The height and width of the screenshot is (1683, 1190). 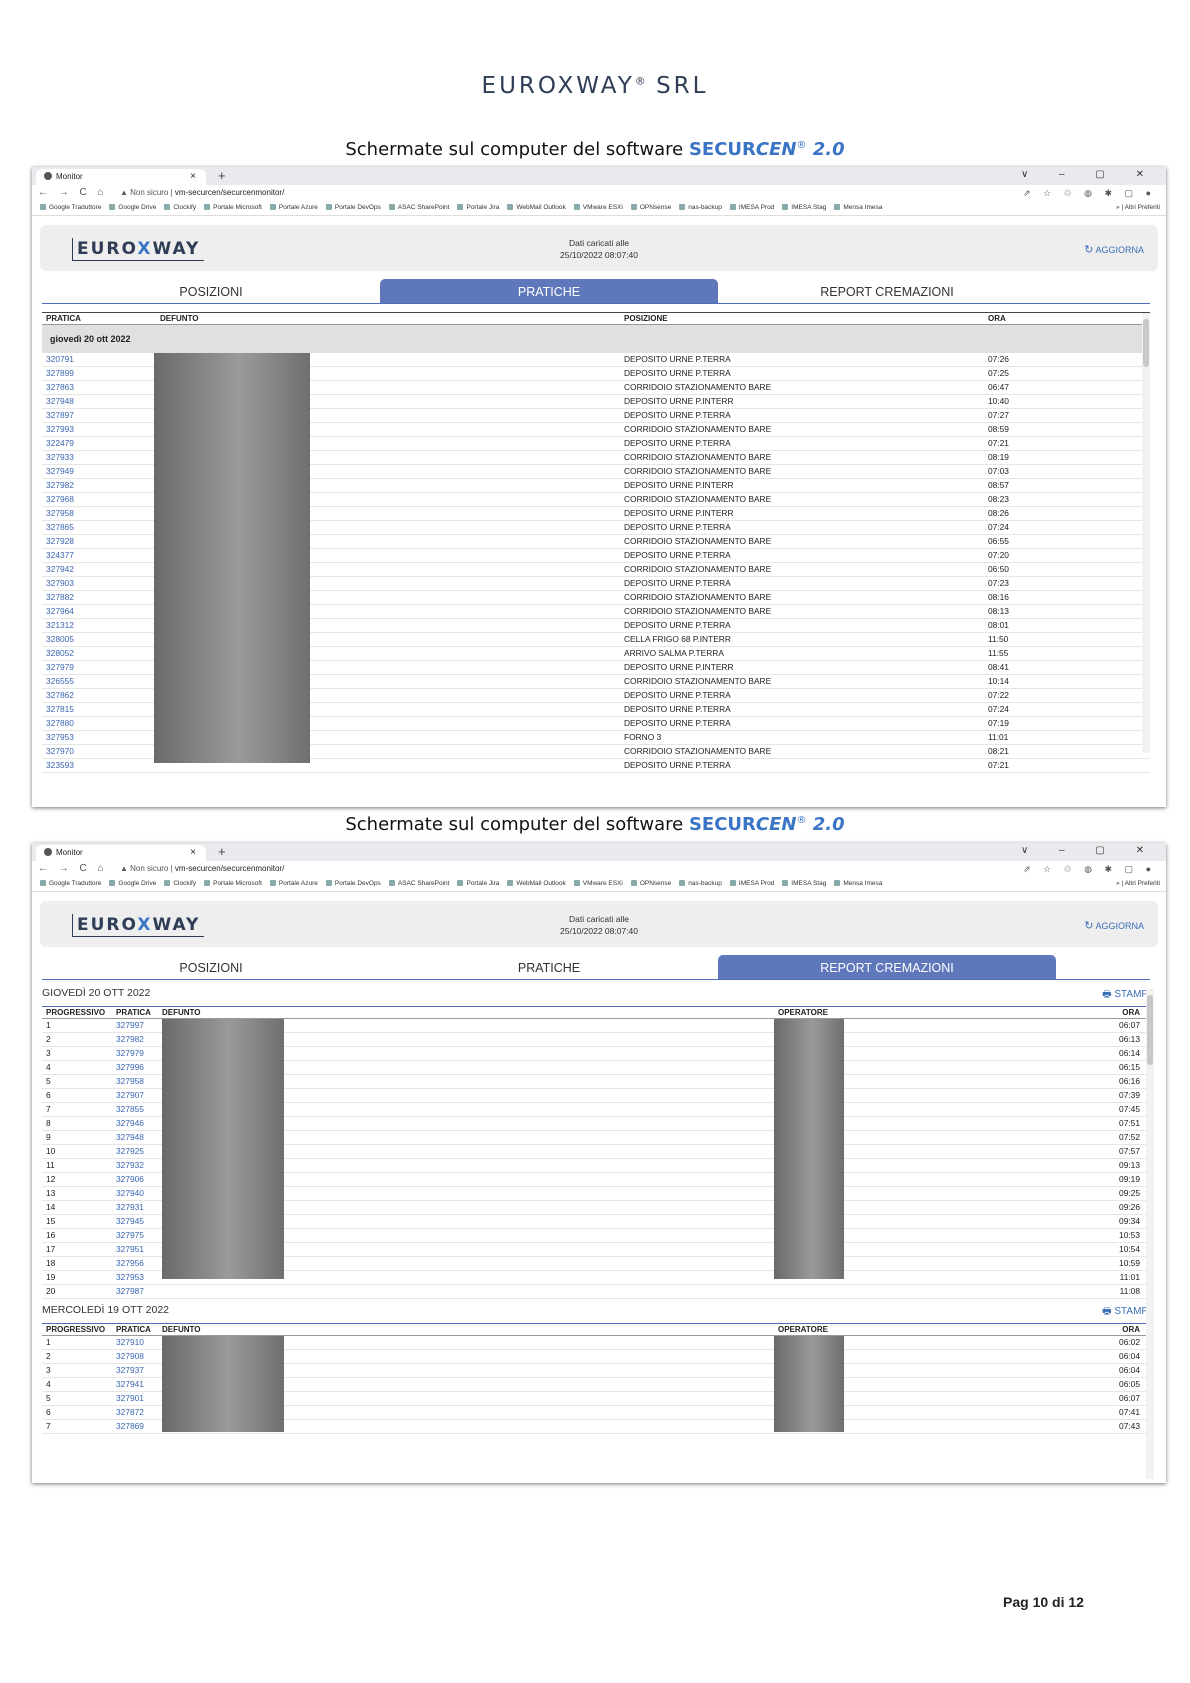 What do you see at coordinates (60, 387) in the screenshot?
I see `pratica-link: 327863` at bounding box center [60, 387].